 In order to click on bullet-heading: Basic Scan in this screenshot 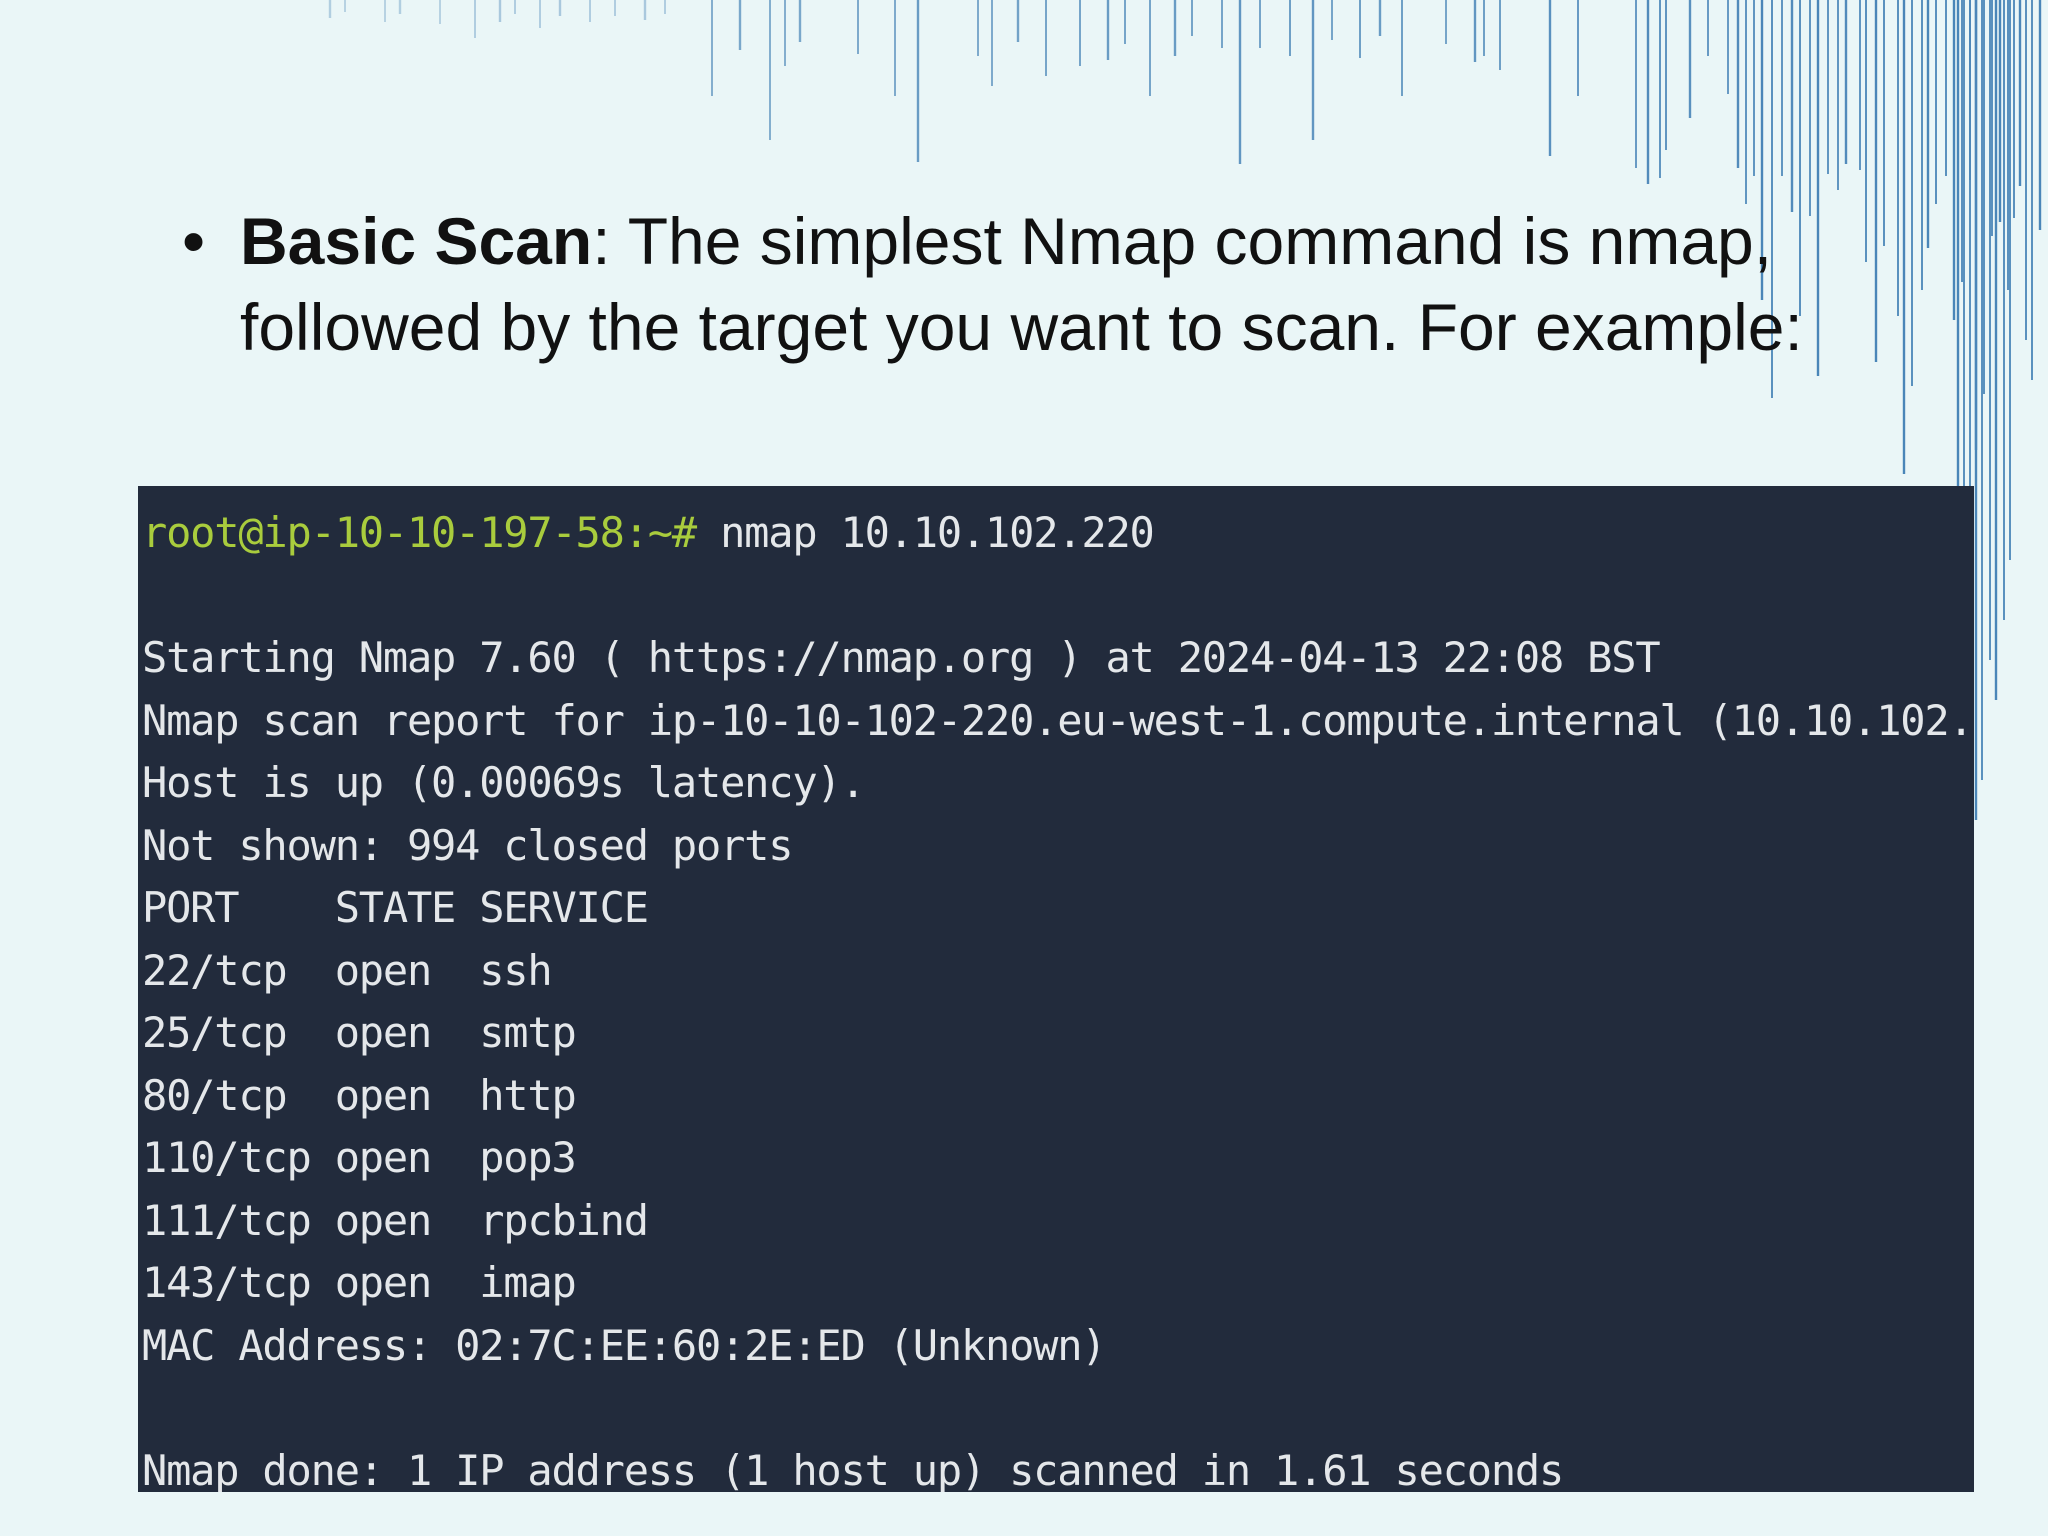, I will do `click(416, 241)`.